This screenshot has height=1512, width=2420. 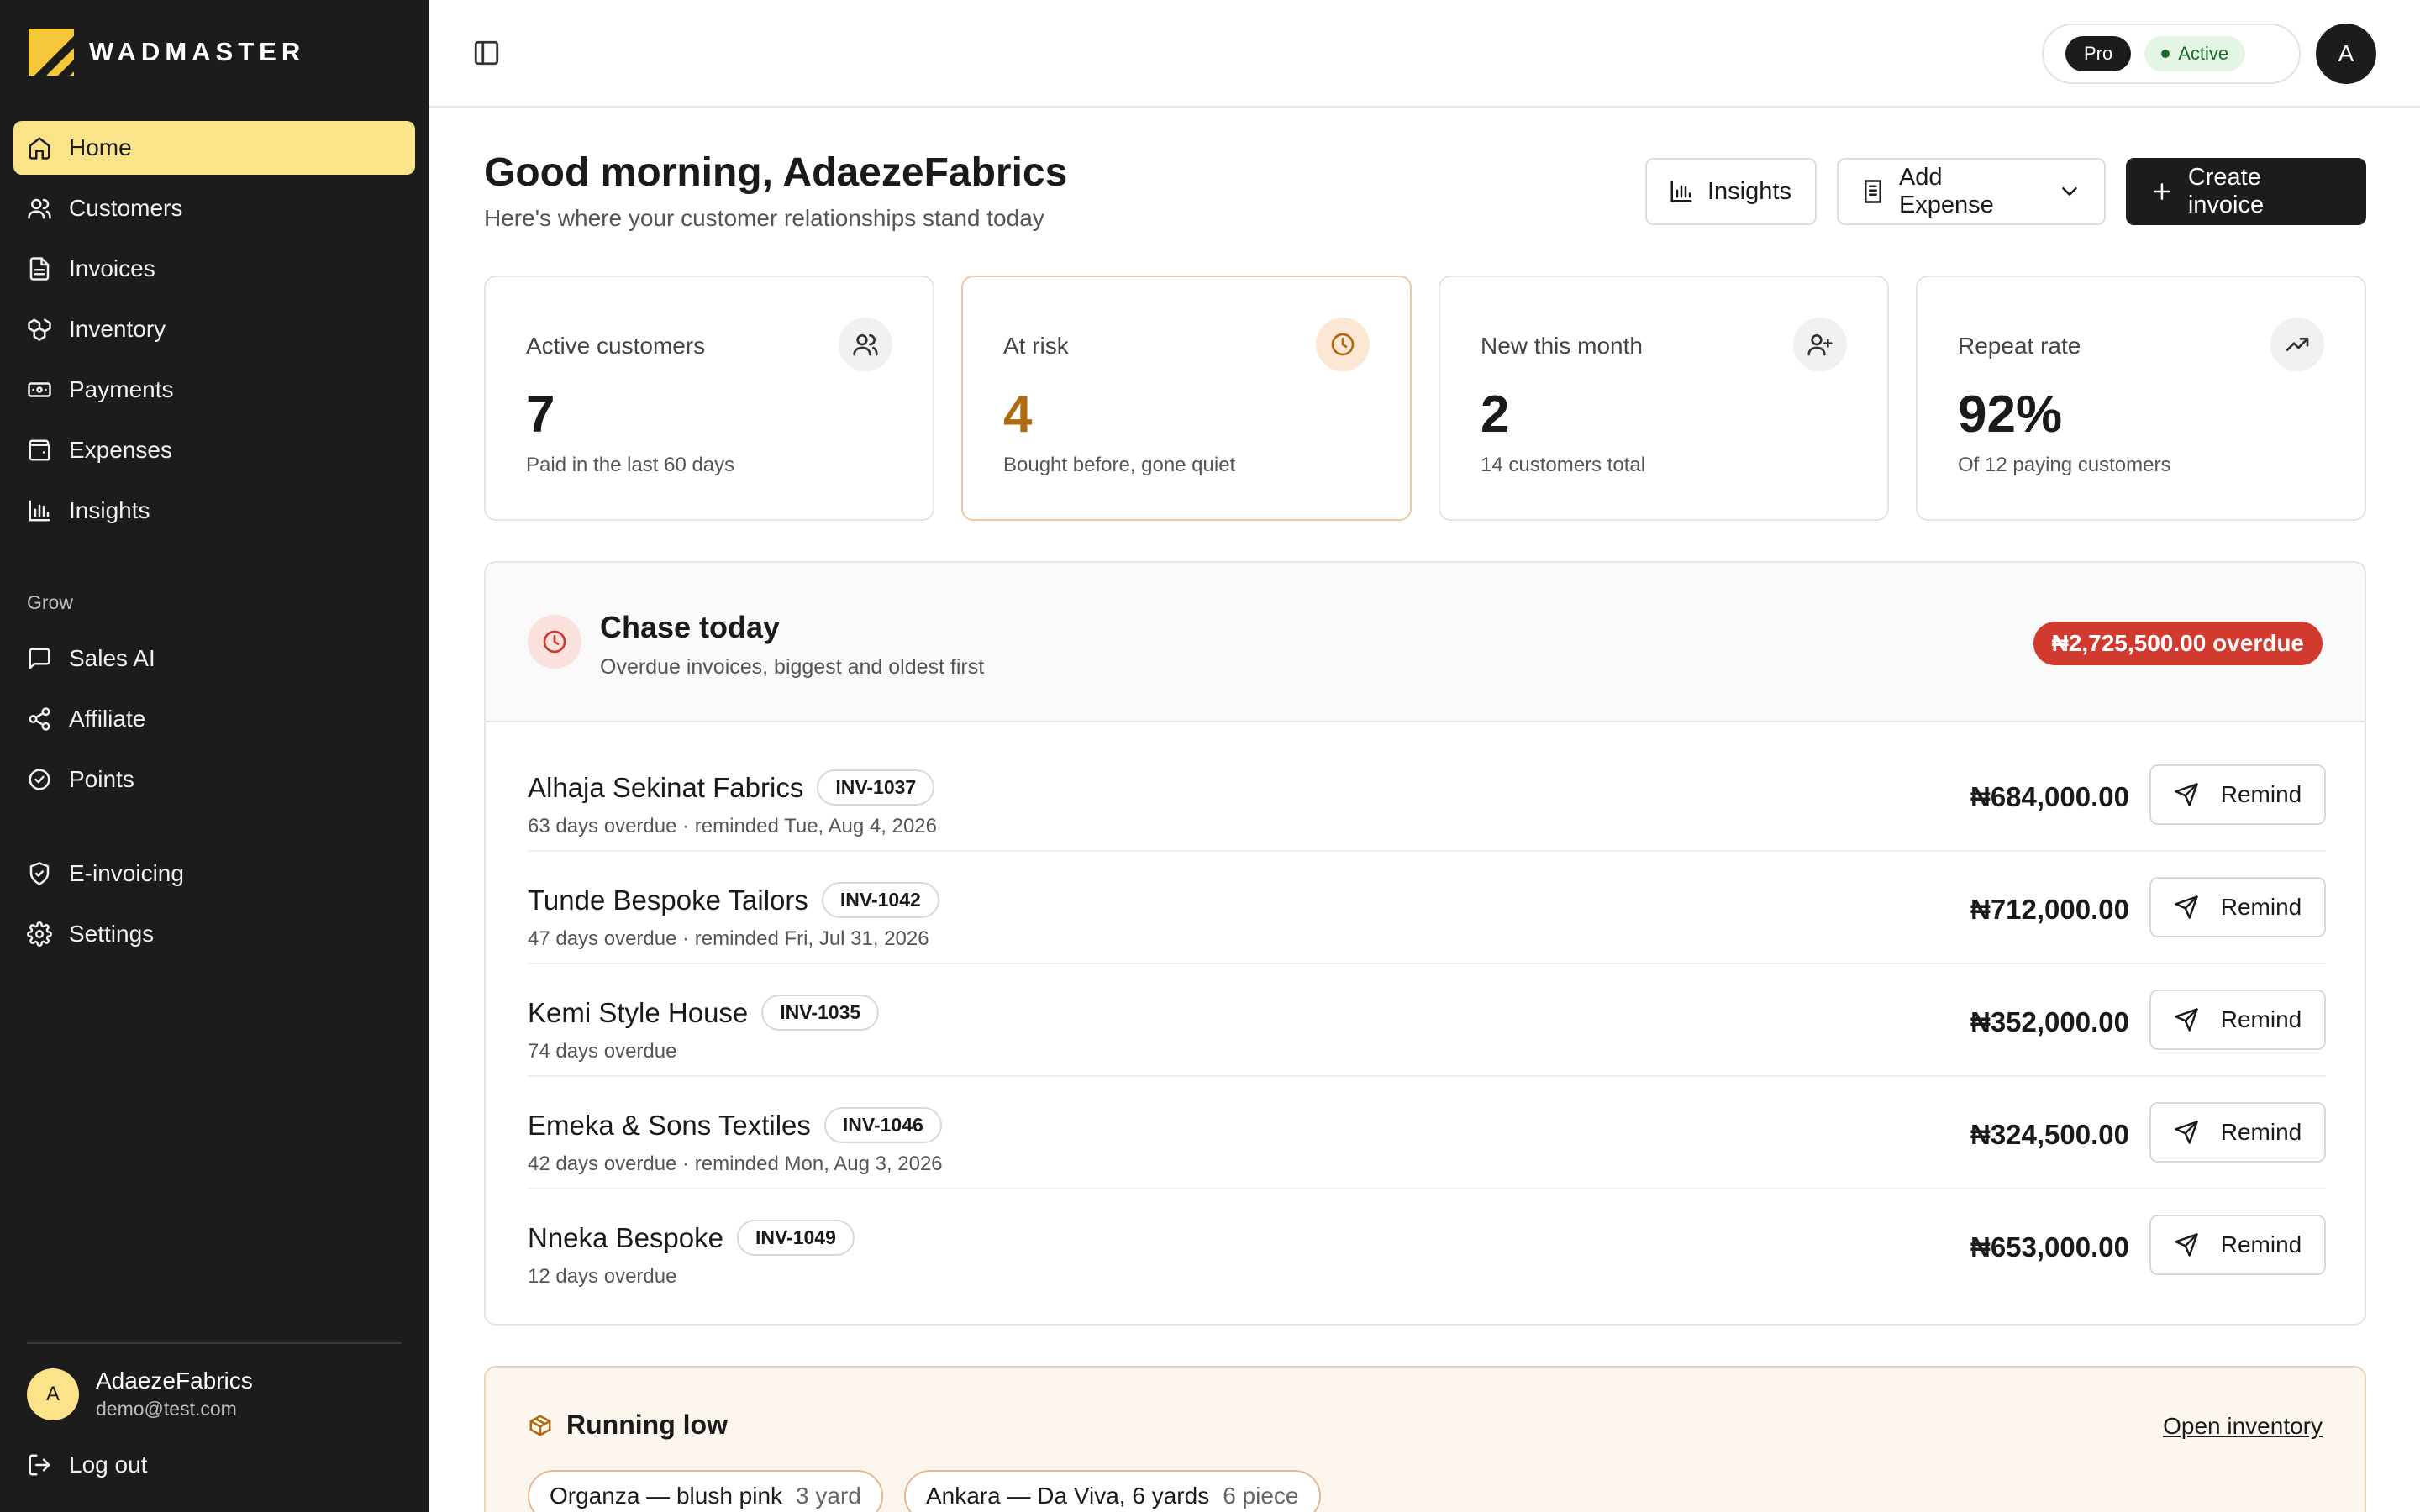 I want to click on add-expense-button: Add Expense, so click(x=1972, y=191).